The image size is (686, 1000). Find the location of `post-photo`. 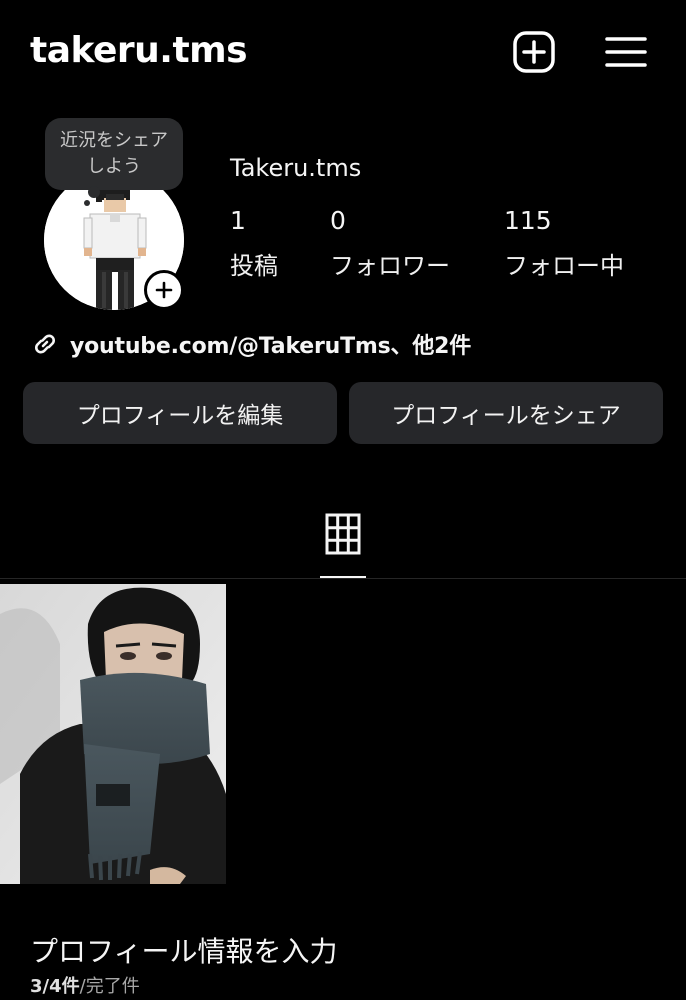

post-photo is located at coordinates (113, 734).